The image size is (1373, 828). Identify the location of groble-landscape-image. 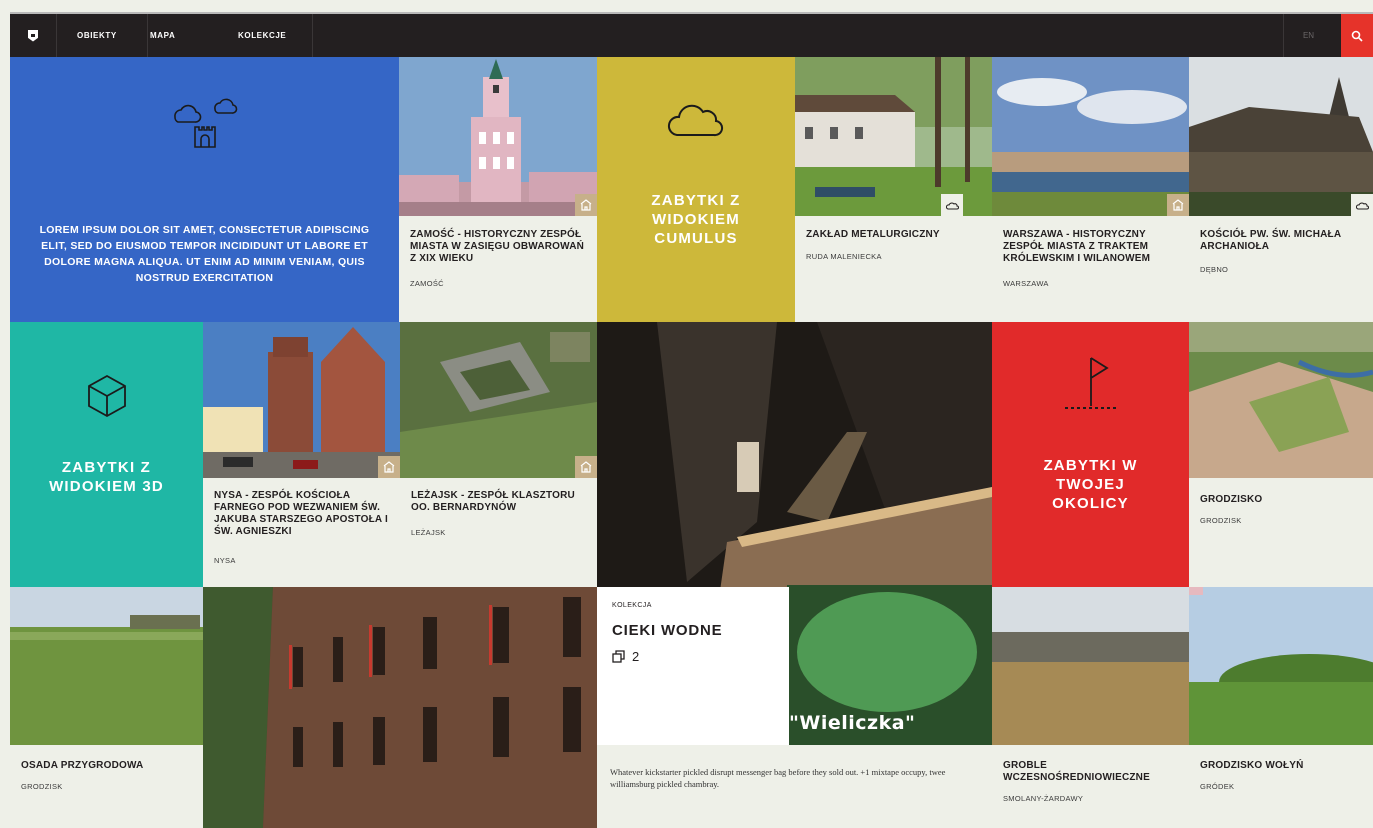
(1090, 666).